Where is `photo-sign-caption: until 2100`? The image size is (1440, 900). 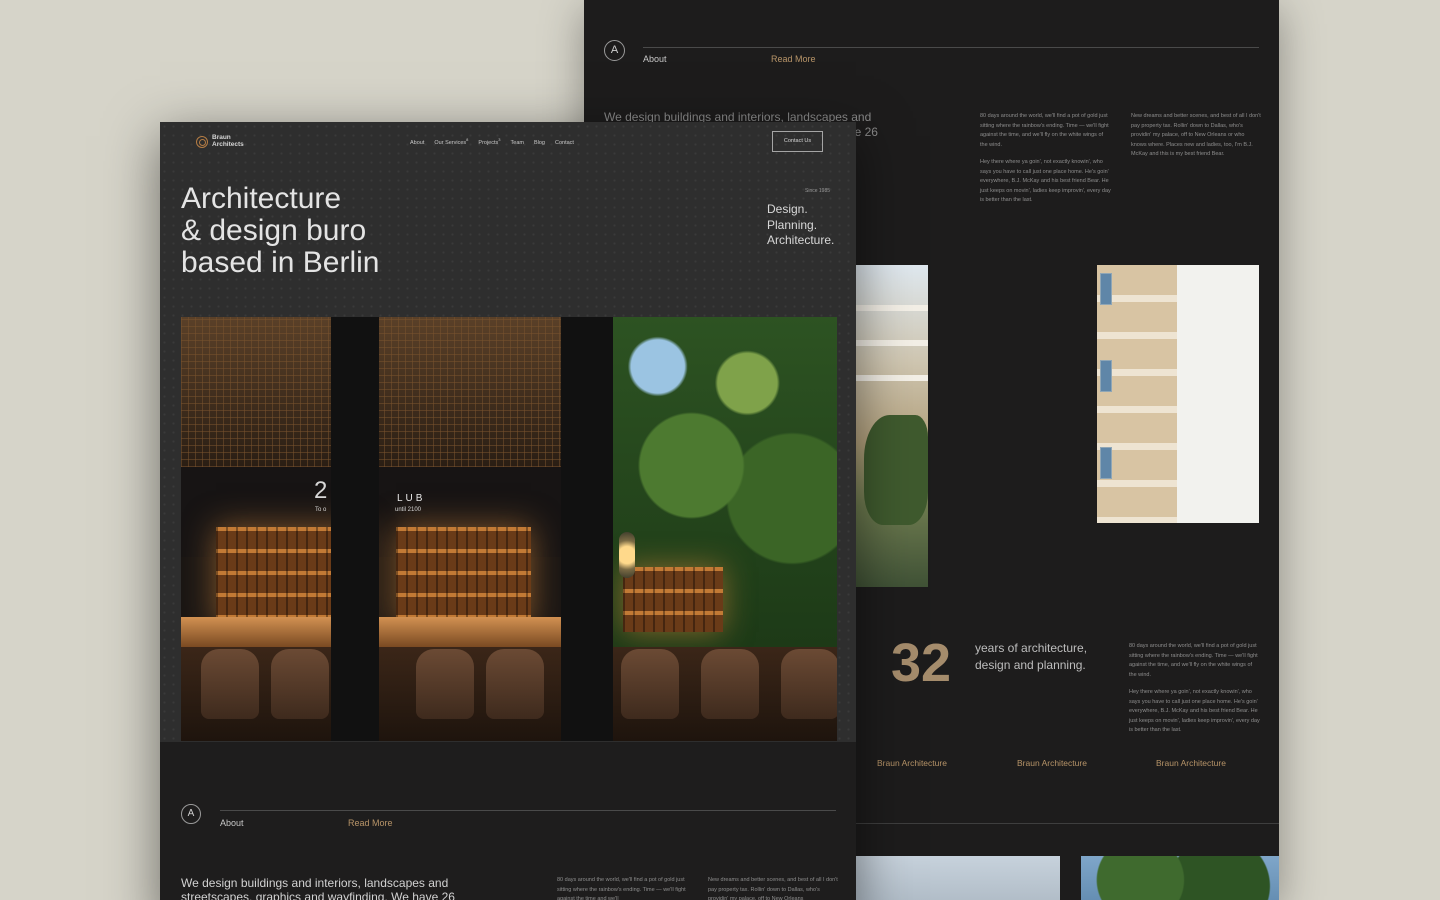
photo-sign-caption: until 2100 is located at coordinates (408, 510).